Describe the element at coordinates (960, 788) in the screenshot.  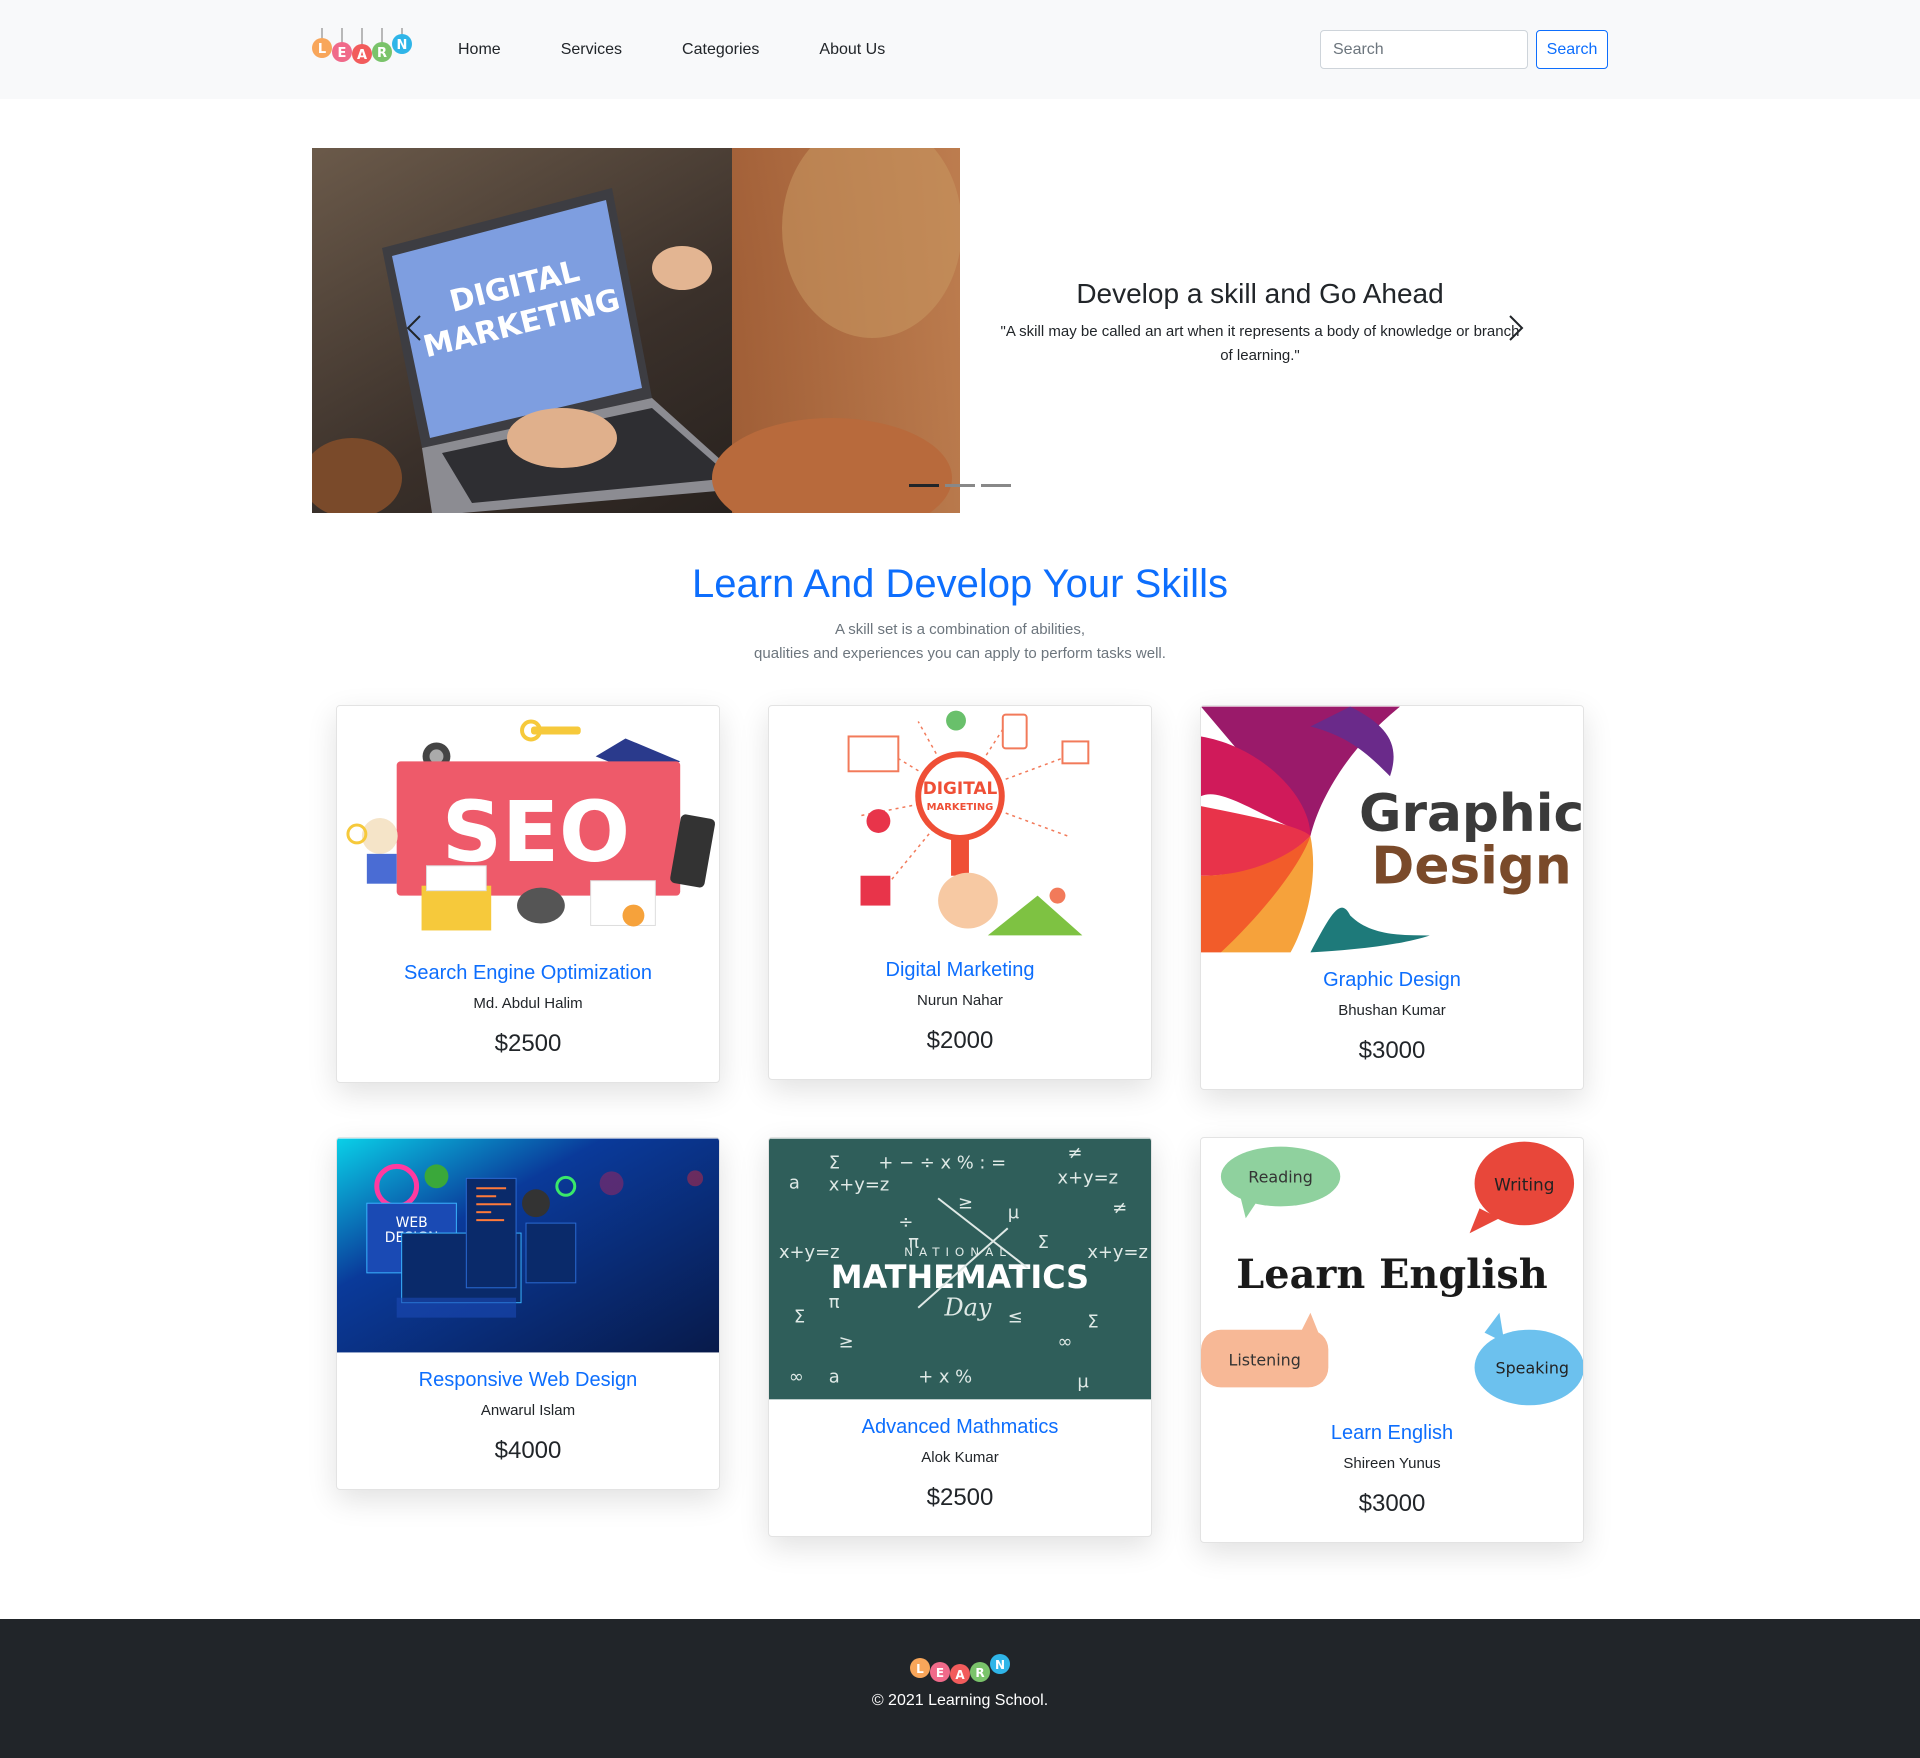
I see `svg-text: DIGITAL` at that location.